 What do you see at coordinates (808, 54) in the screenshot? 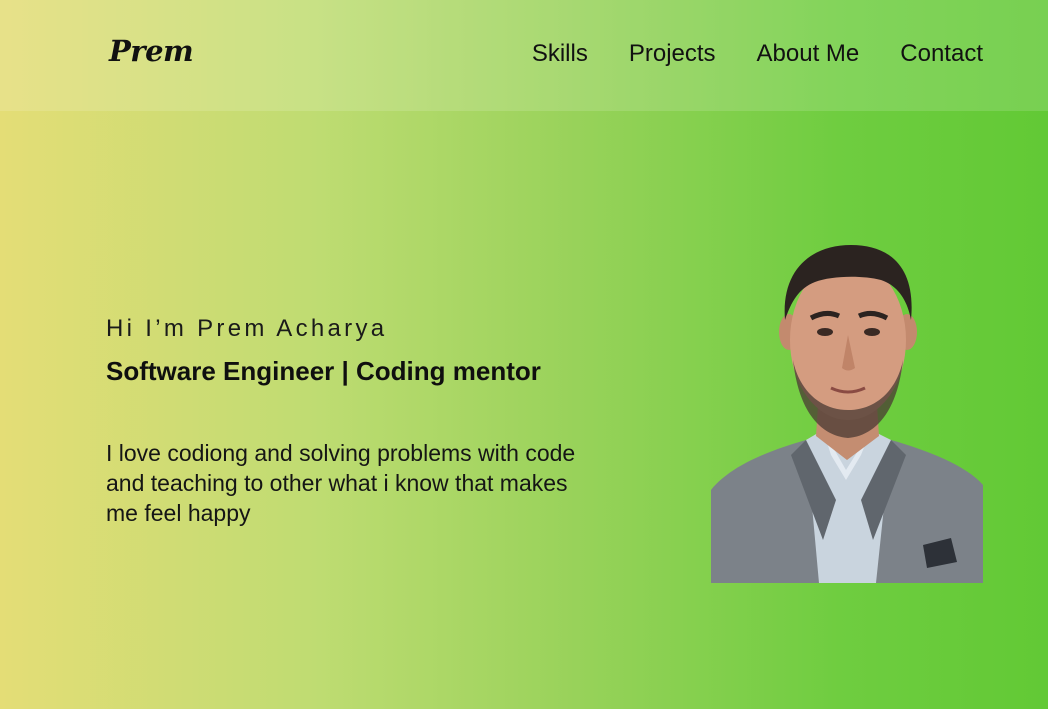
I see `nav-link-about-me: About Me` at bounding box center [808, 54].